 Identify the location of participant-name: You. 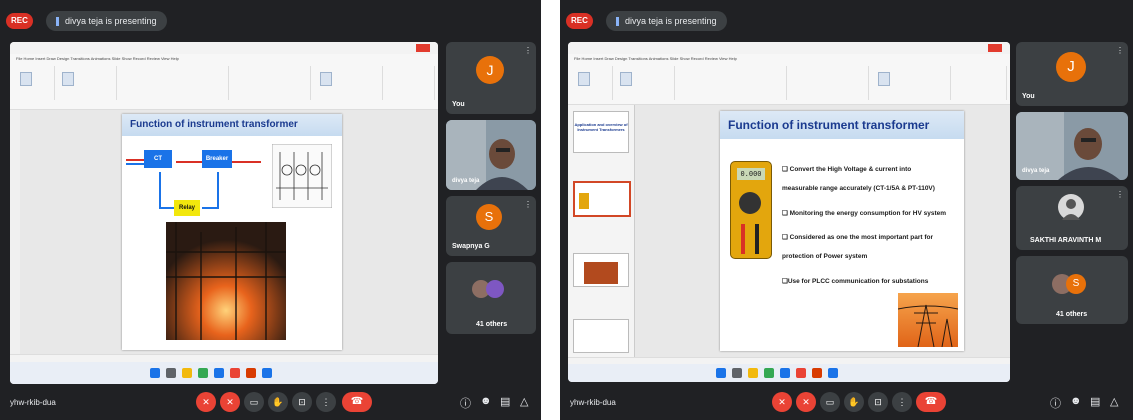
(1028, 96).